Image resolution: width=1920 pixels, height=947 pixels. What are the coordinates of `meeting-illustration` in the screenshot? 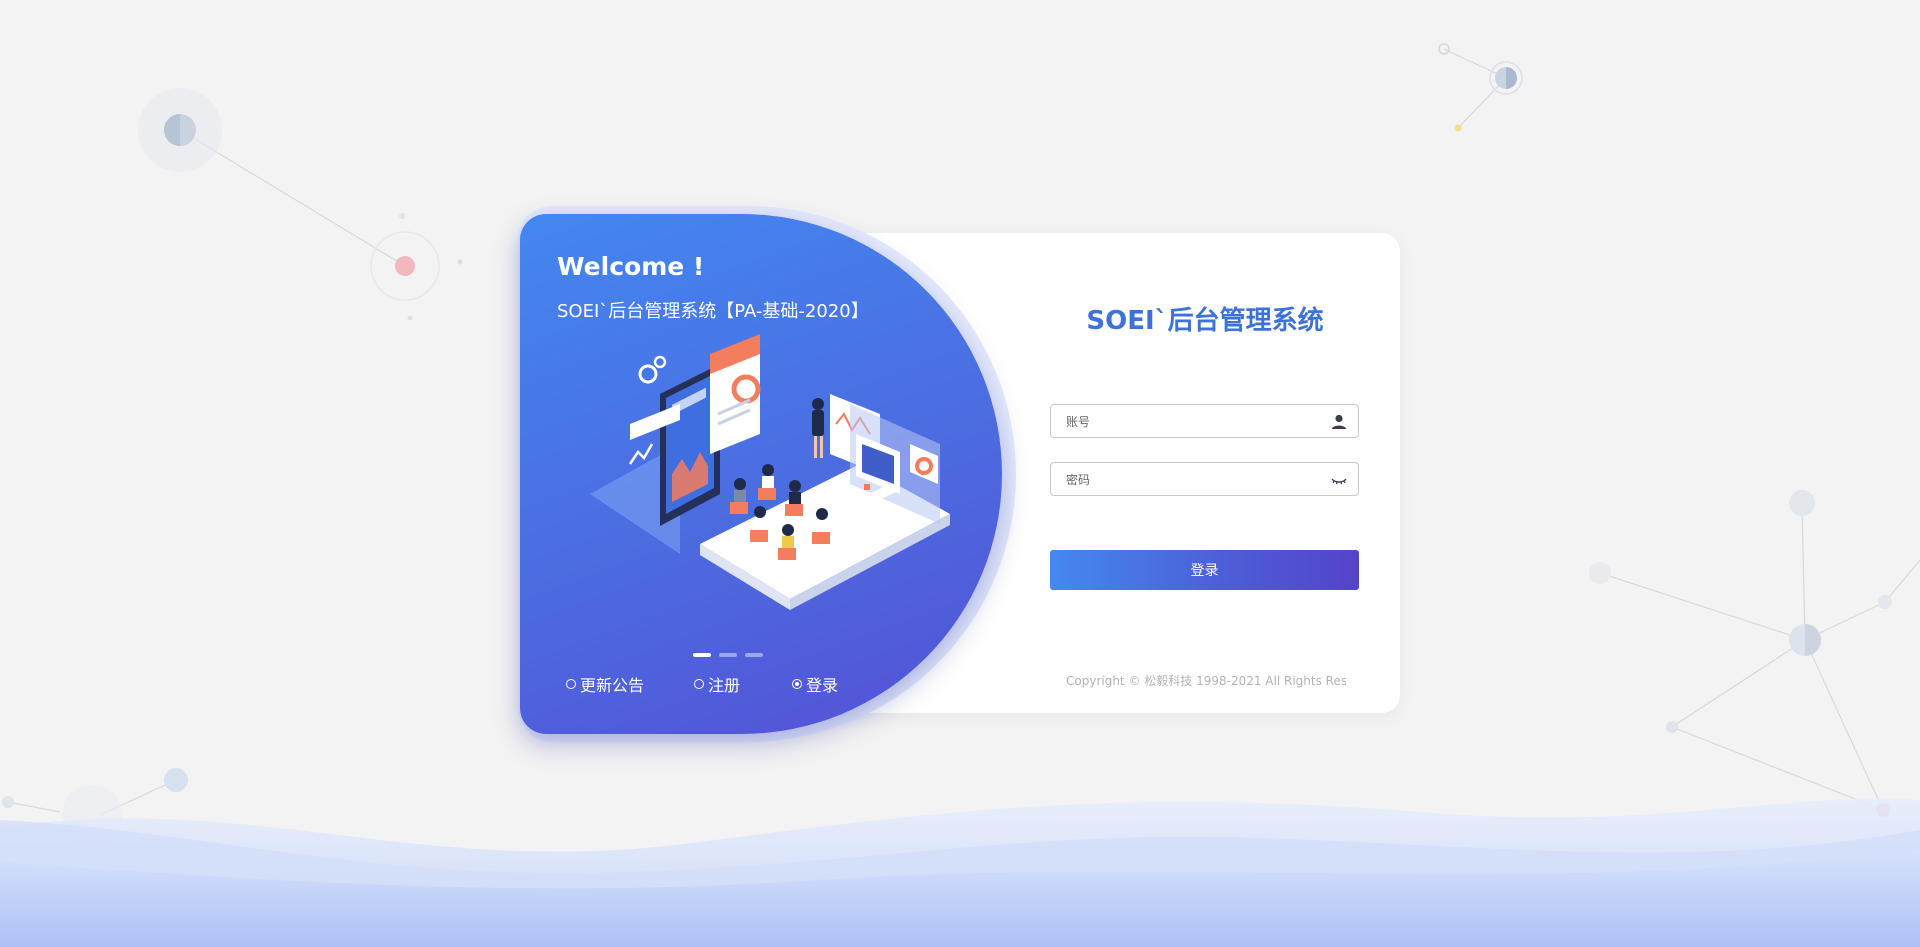 It's located at (770, 472).